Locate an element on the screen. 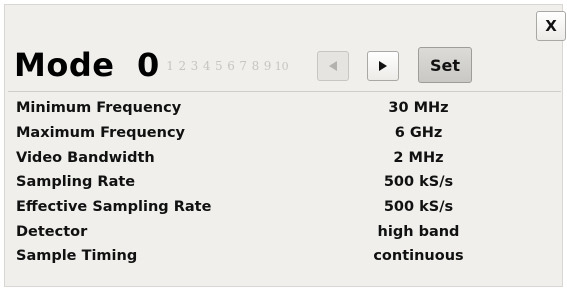 The width and height of the screenshot is (567, 291). left-triangle-icon is located at coordinates (333, 66).